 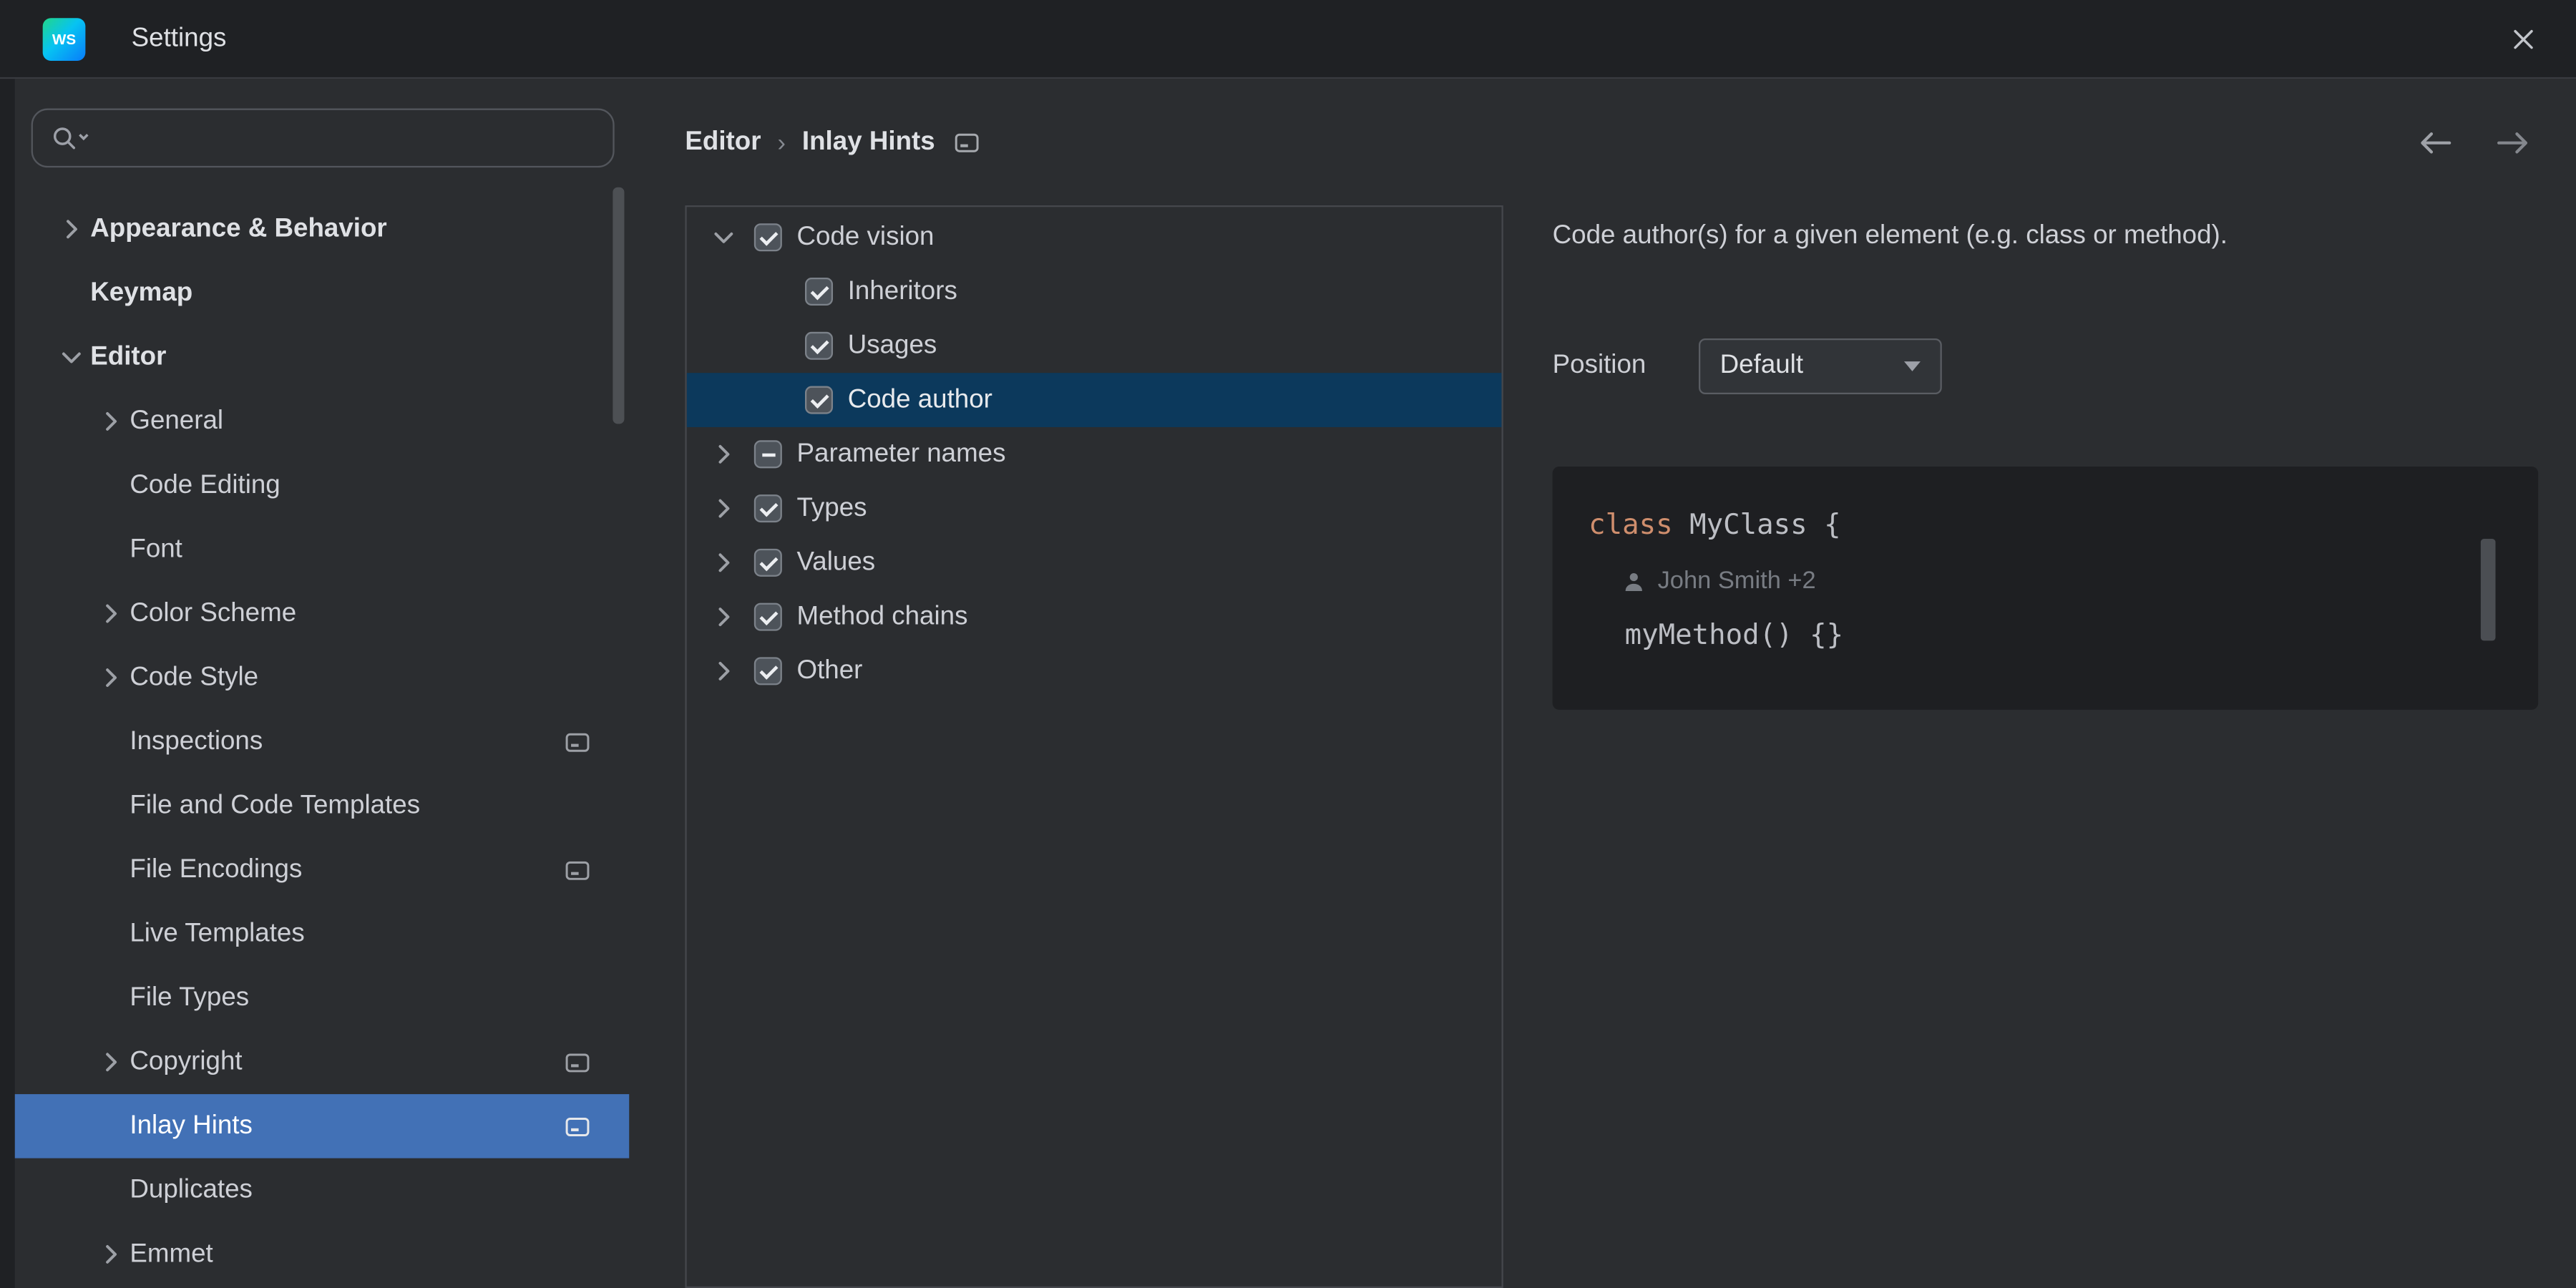 What do you see at coordinates (190, 997) in the screenshot?
I see `sidebar-item-label: File Types` at bounding box center [190, 997].